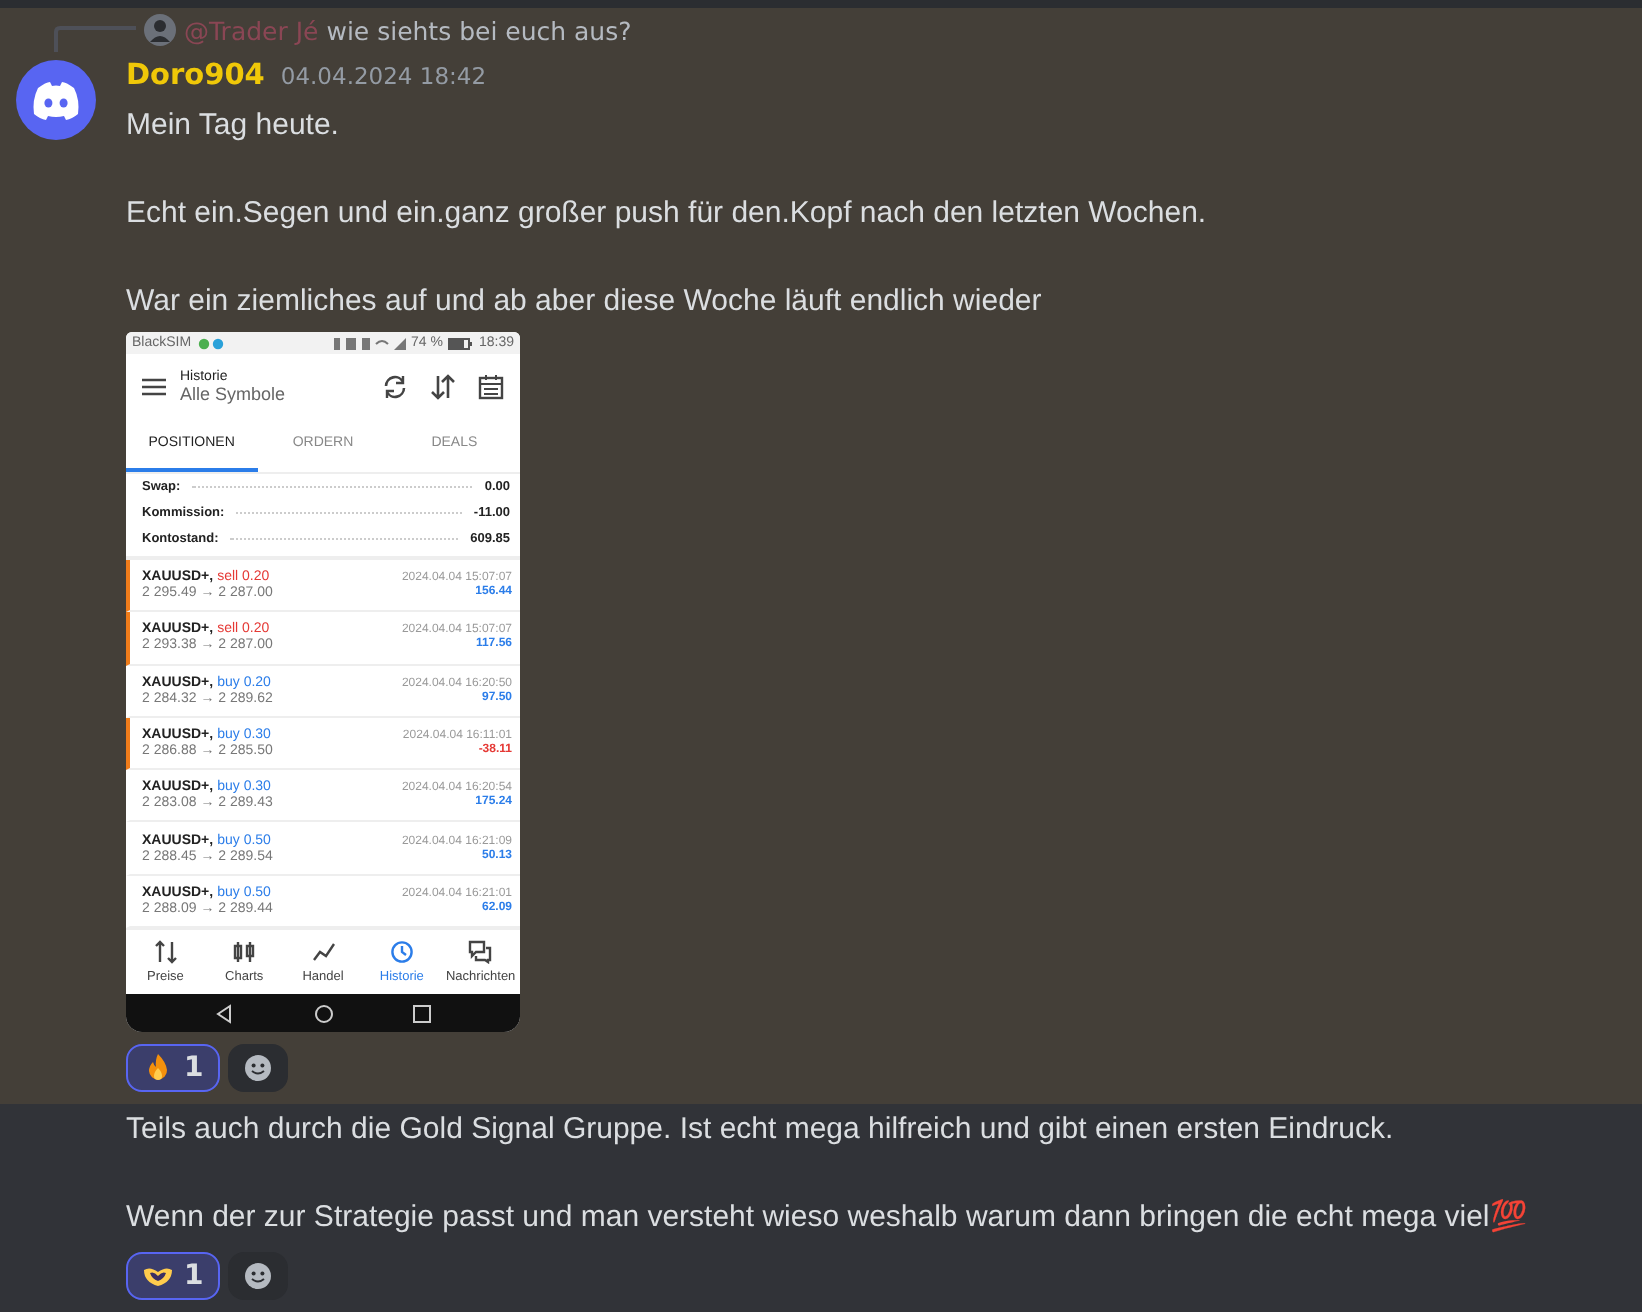 The image size is (1642, 1312). Describe the element at coordinates (233, 126) in the screenshot. I see `message-text: Mein Tag heute.` at that location.